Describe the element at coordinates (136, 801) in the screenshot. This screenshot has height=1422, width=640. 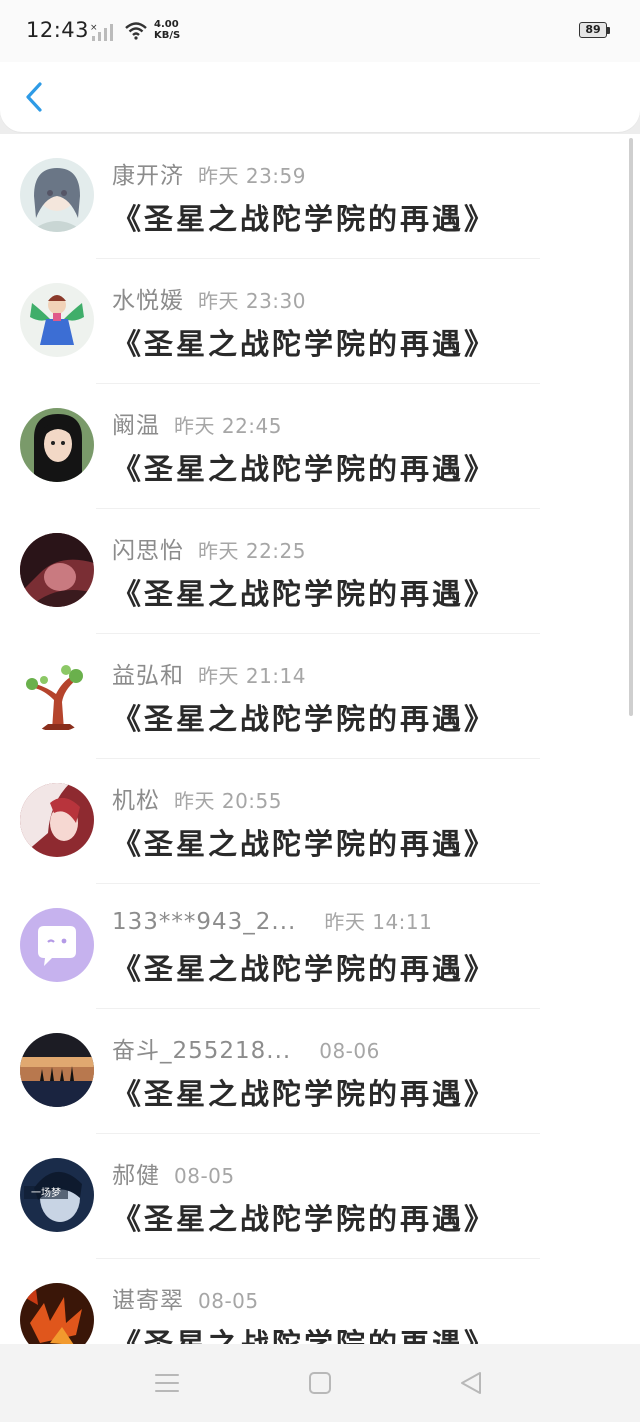
I see `user-name: 机松` at that location.